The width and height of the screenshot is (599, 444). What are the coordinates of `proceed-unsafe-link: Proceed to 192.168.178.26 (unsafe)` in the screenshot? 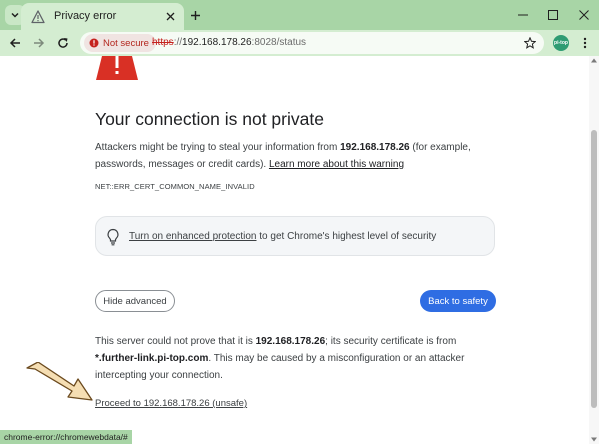 It's located at (171, 403).